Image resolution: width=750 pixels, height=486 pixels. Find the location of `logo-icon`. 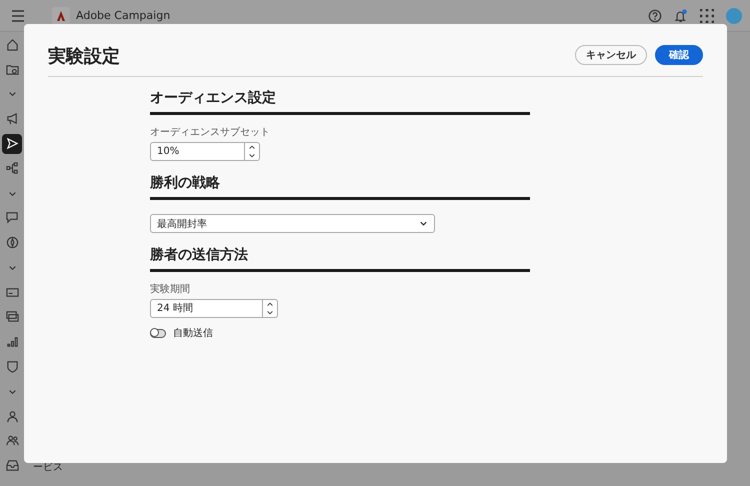

logo-icon is located at coordinates (61, 15).